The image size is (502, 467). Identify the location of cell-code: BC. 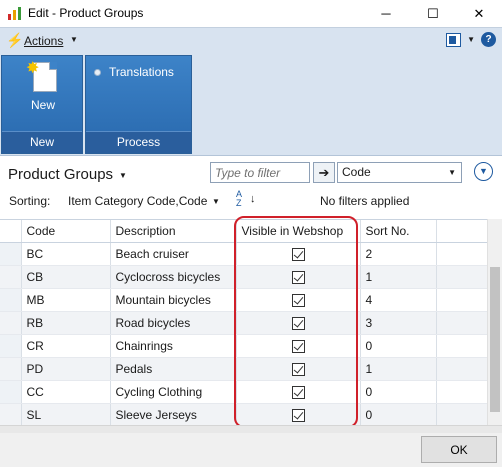
(66, 254).